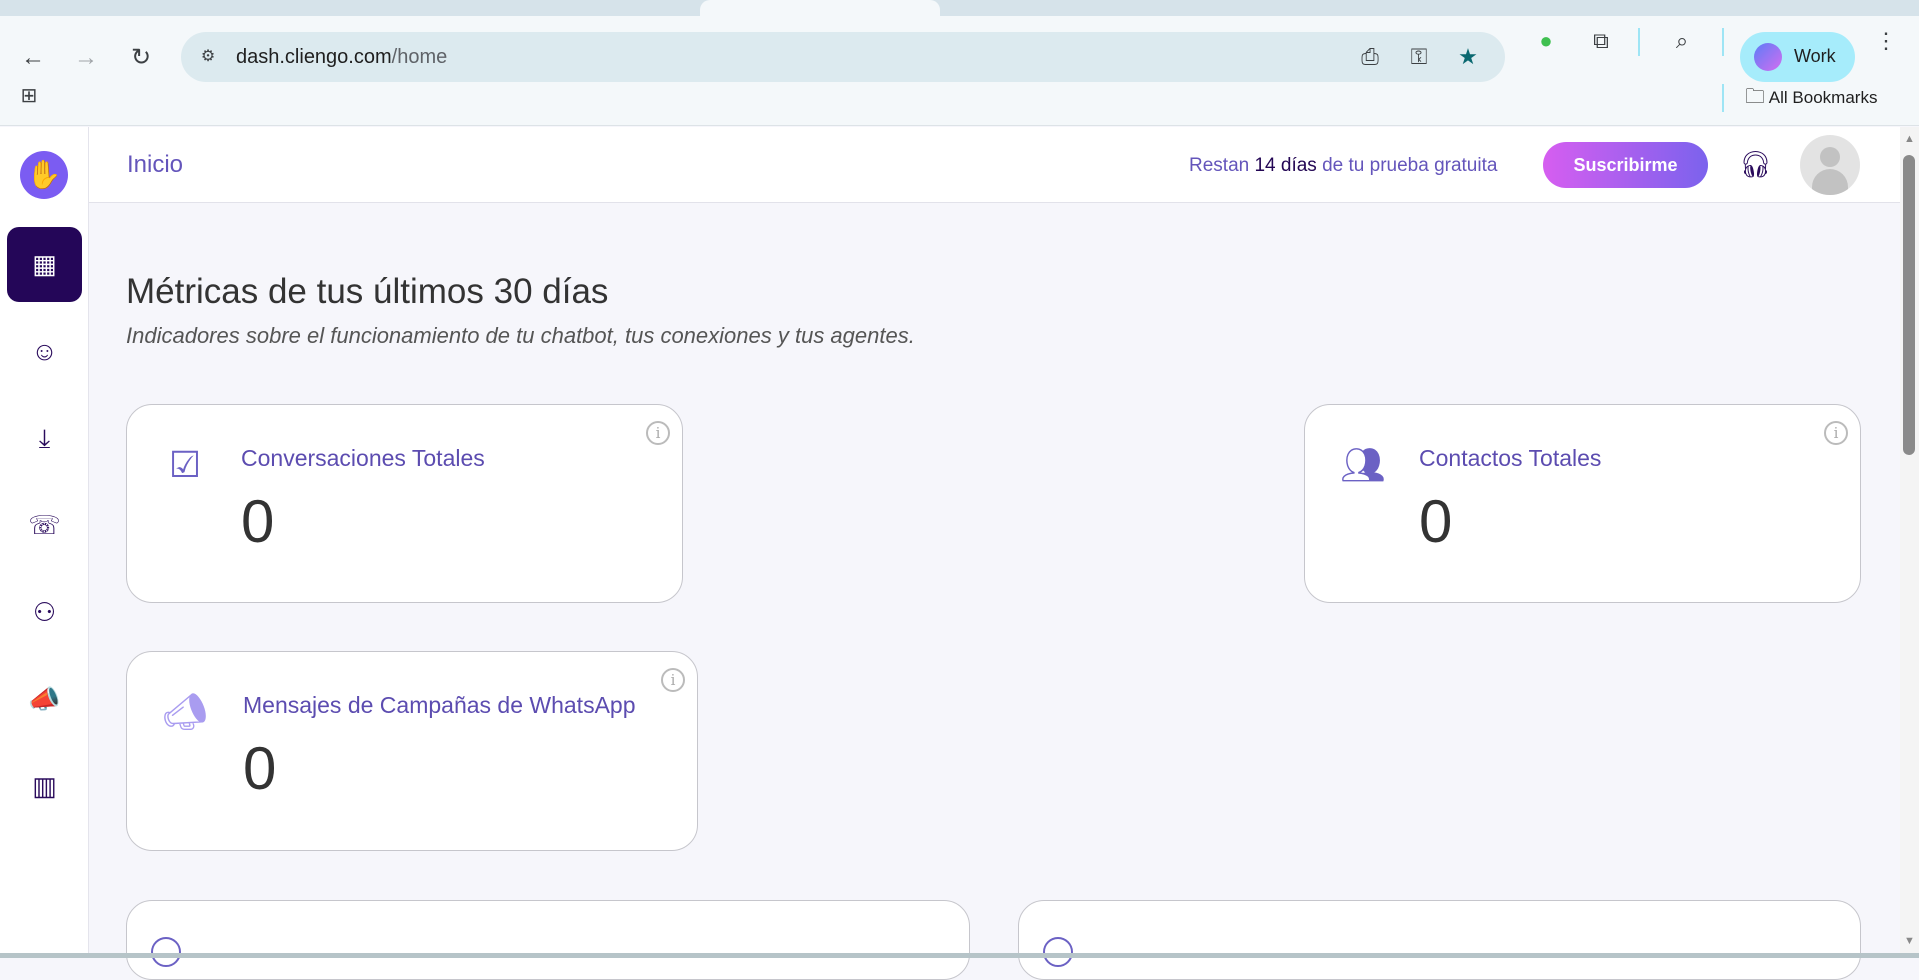  I want to click on cliengo-logo-hand-icon: ✋, so click(44, 175).